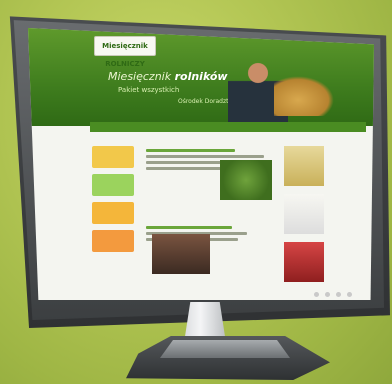 Image resolution: width=392 pixels, height=384 pixels. I want to click on tagline-part1: Miesięcznik, so click(141, 76).